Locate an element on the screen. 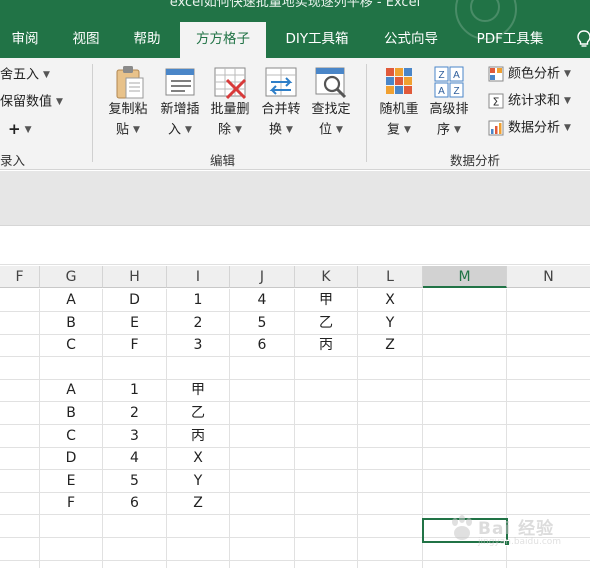 This screenshot has width=590, height=568. column-header-g: G is located at coordinates (71, 277).